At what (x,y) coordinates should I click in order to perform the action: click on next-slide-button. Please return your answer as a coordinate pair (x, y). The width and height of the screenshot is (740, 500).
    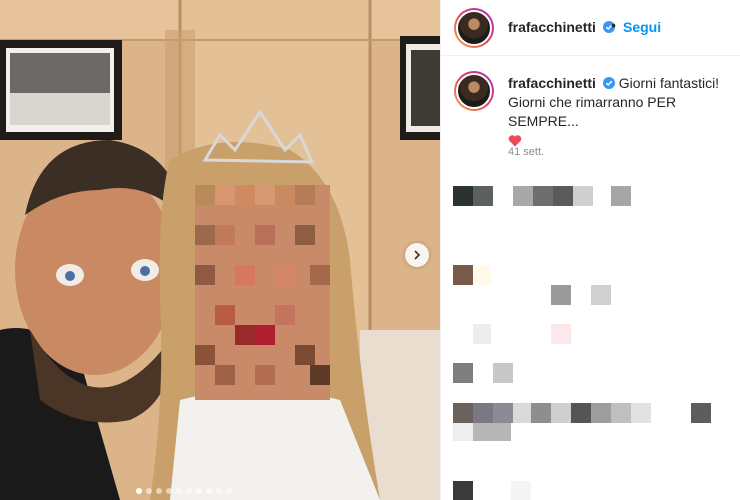
    Looking at the image, I should click on (417, 255).